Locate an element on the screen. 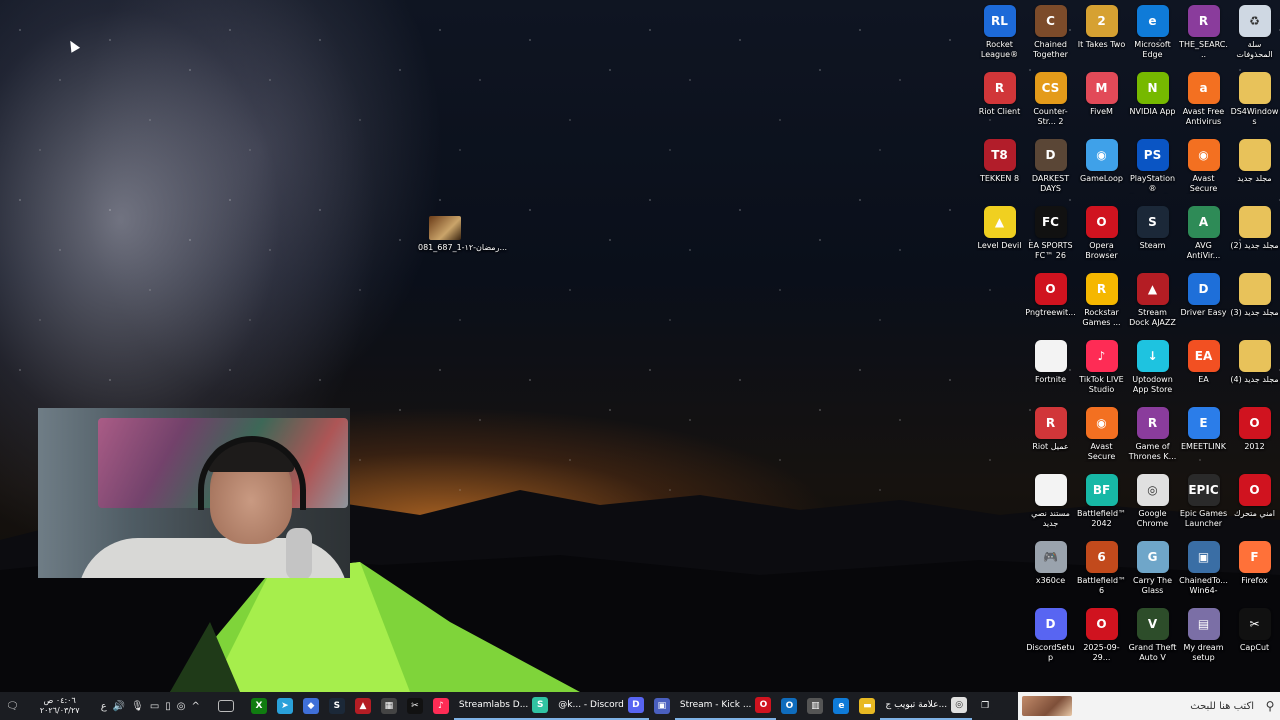  stream-dock-icon: ▲ is located at coordinates (362, 706).